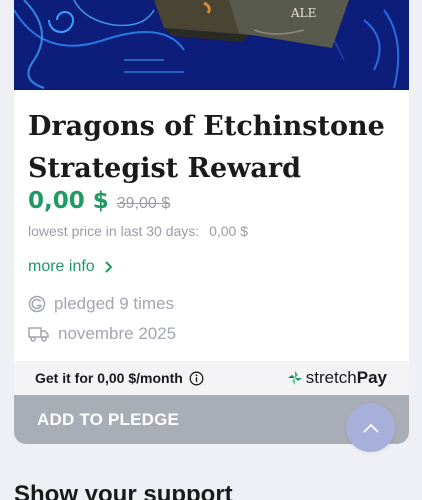  I want to click on lowest-price-label: lowest price in last 30 days:, so click(114, 231).